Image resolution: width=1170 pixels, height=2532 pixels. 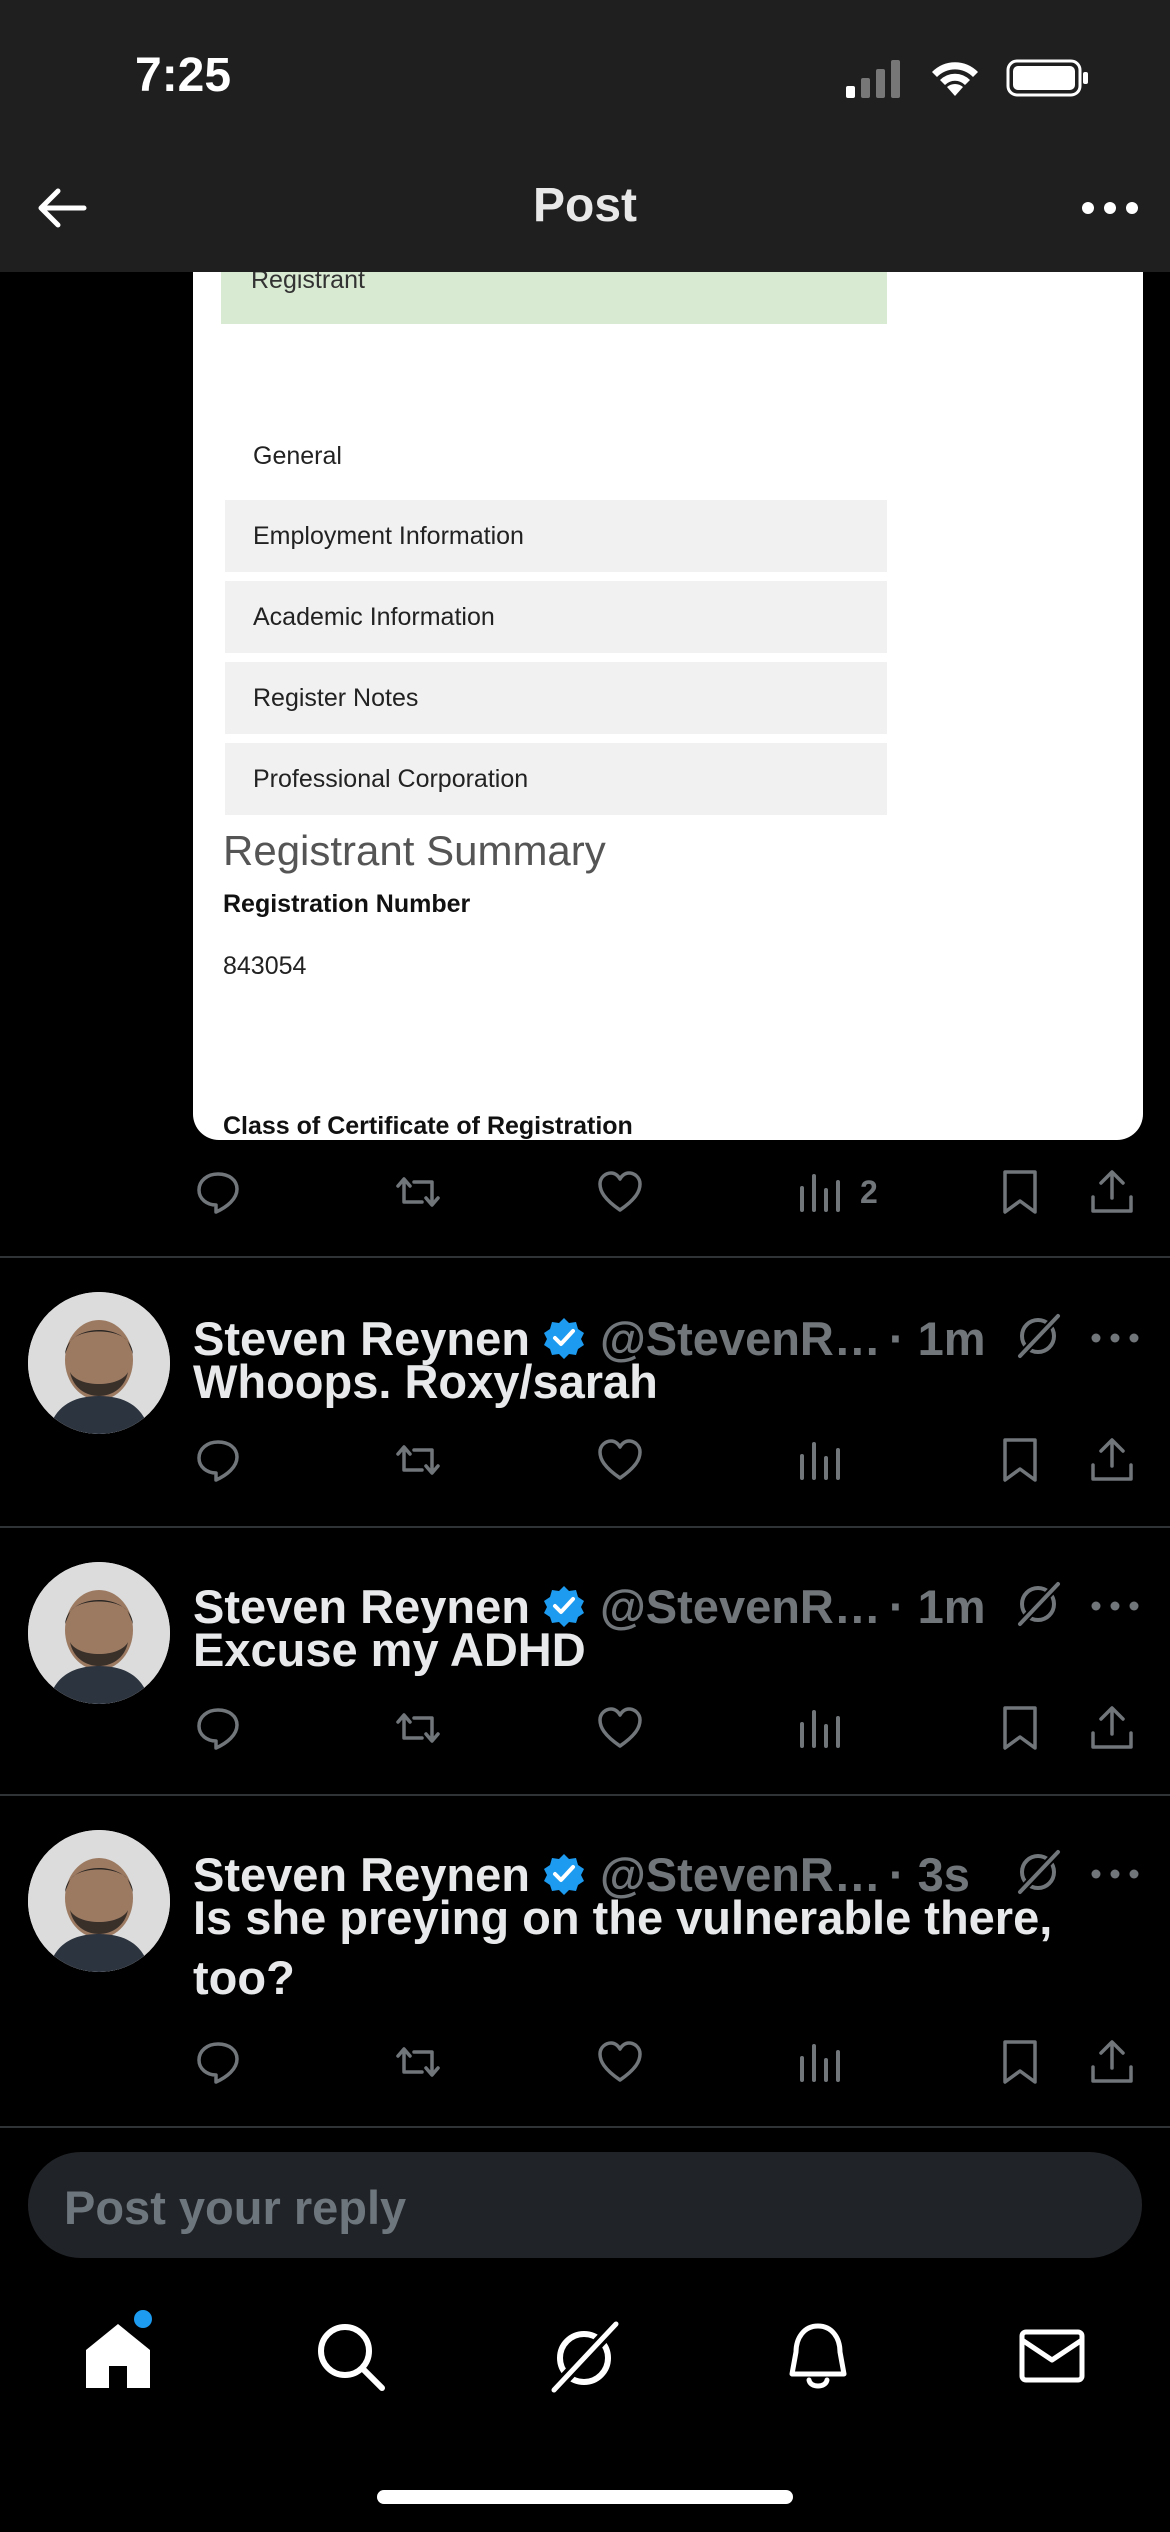 What do you see at coordinates (585, 2205) in the screenshot?
I see `reply-input: Post your reply` at bounding box center [585, 2205].